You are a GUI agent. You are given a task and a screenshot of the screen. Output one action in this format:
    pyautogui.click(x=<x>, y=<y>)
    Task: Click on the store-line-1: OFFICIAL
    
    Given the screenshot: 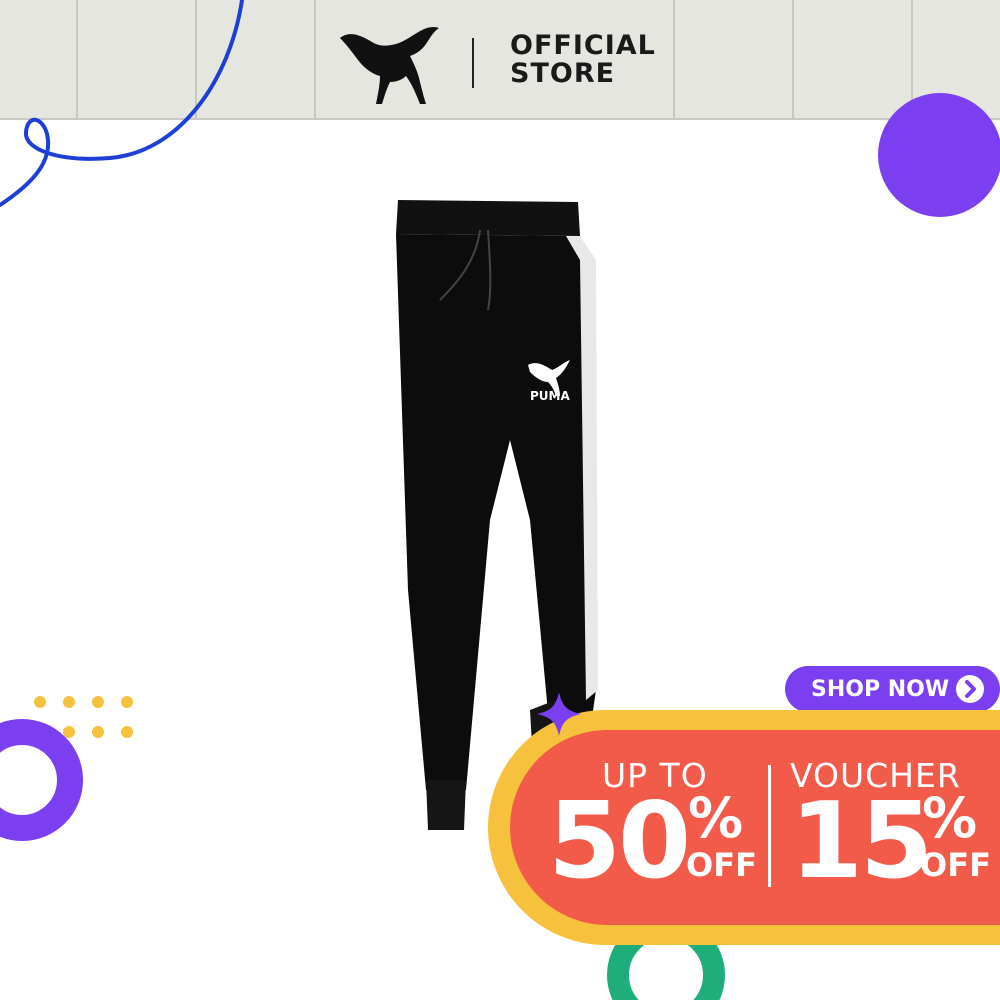 What is the action you would take?
    pyautogui.click(x=583, y=45)
    